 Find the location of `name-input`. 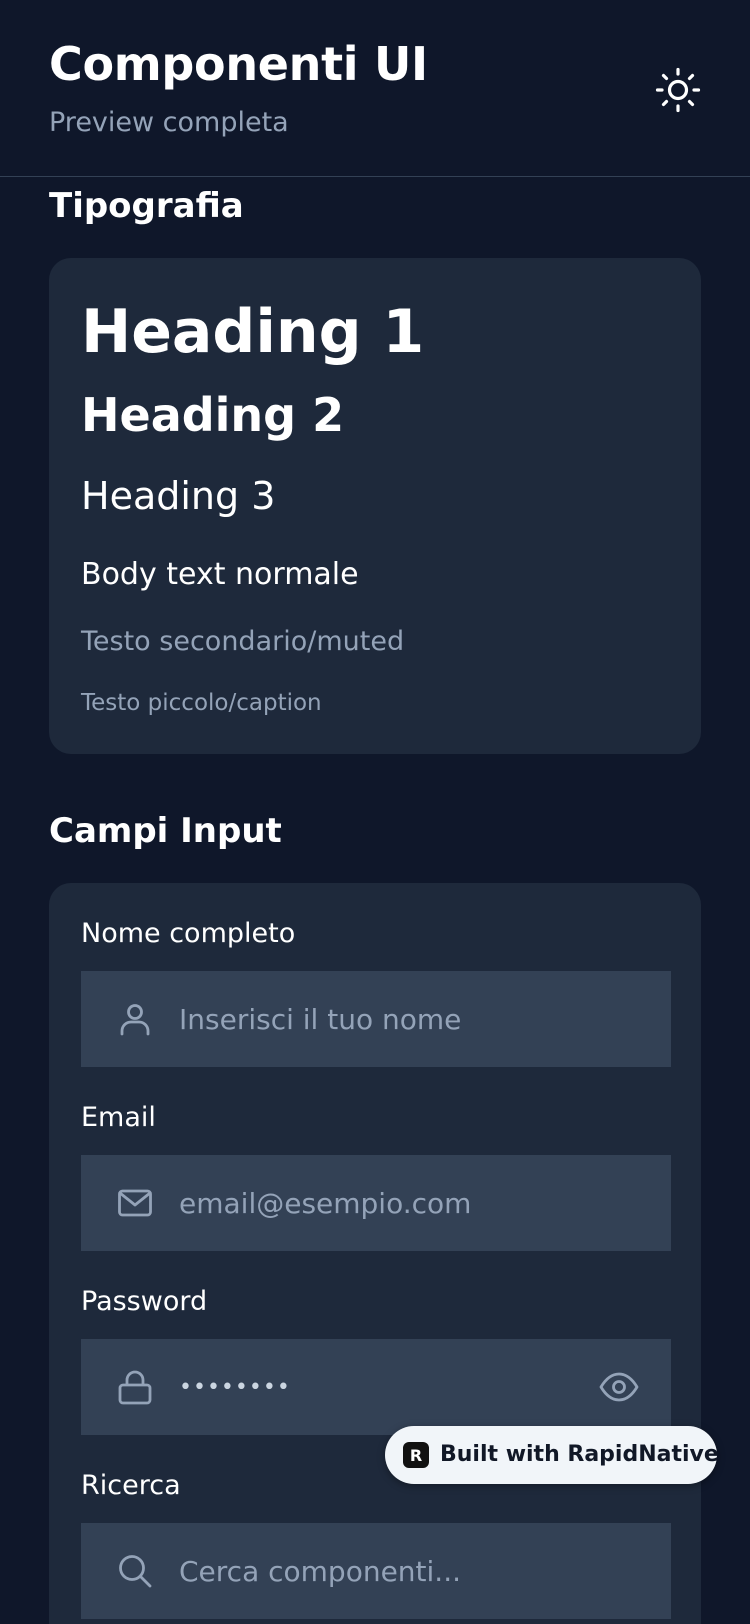

name-input is located at coordinates (379, 1019).